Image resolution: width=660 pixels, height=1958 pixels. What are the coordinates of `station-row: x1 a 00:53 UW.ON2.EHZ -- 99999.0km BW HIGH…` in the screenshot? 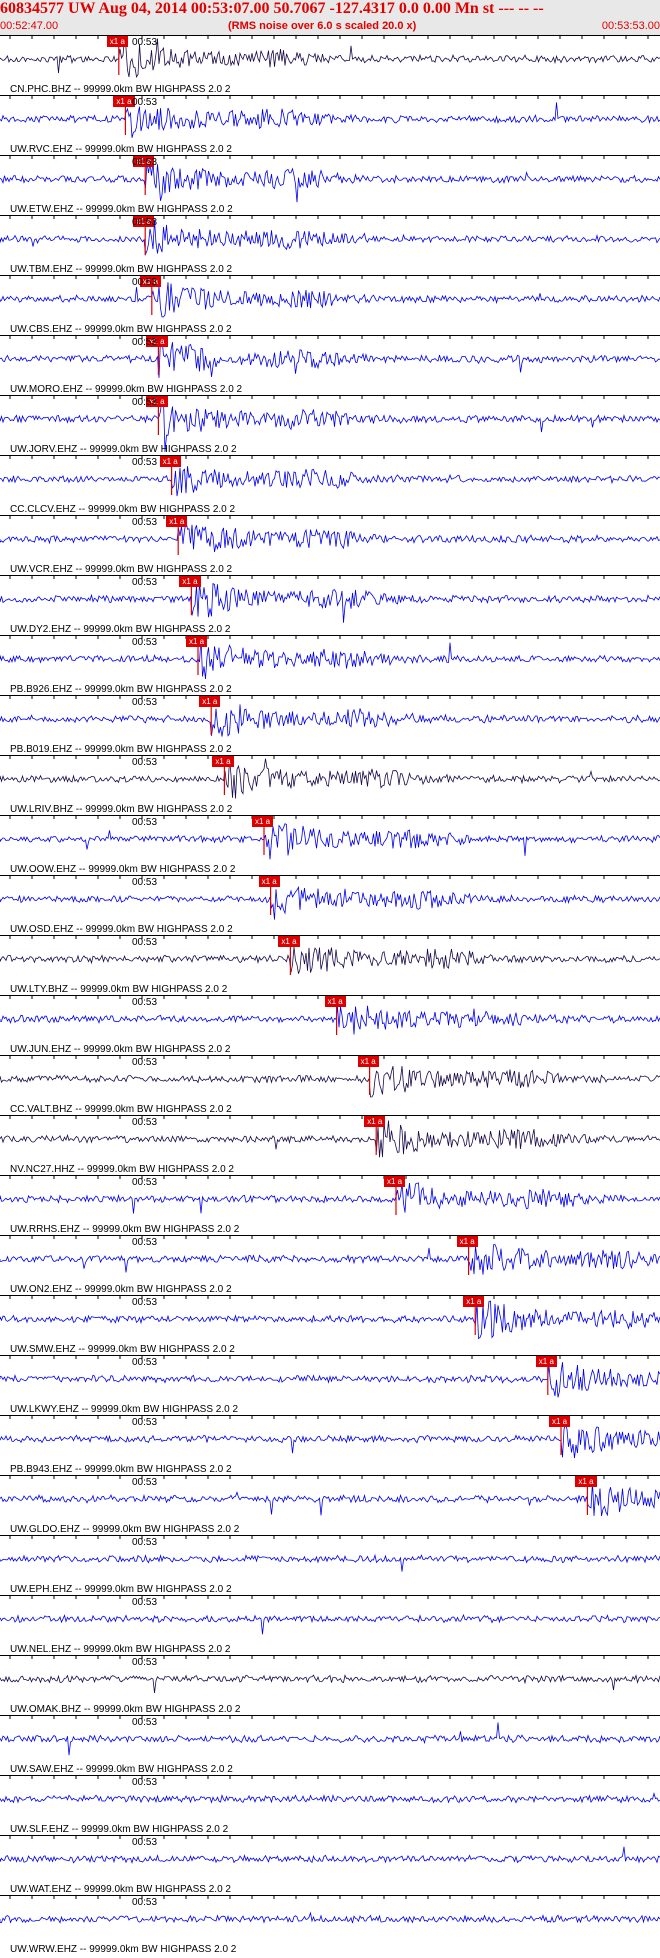 It's located at (330, 1265).